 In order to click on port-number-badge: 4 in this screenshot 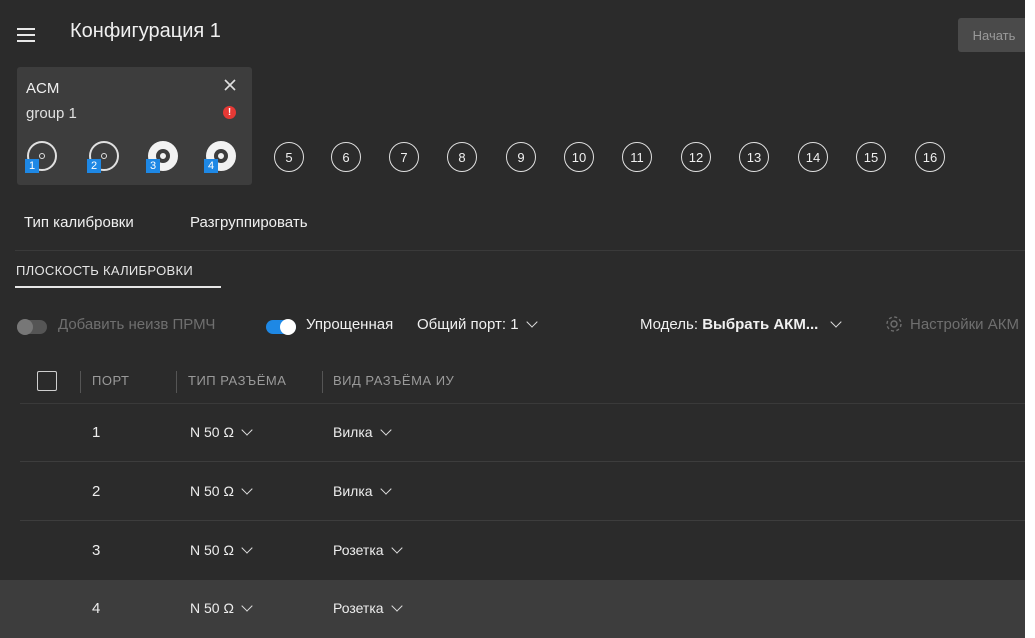, I will do `click(211, 166)`.